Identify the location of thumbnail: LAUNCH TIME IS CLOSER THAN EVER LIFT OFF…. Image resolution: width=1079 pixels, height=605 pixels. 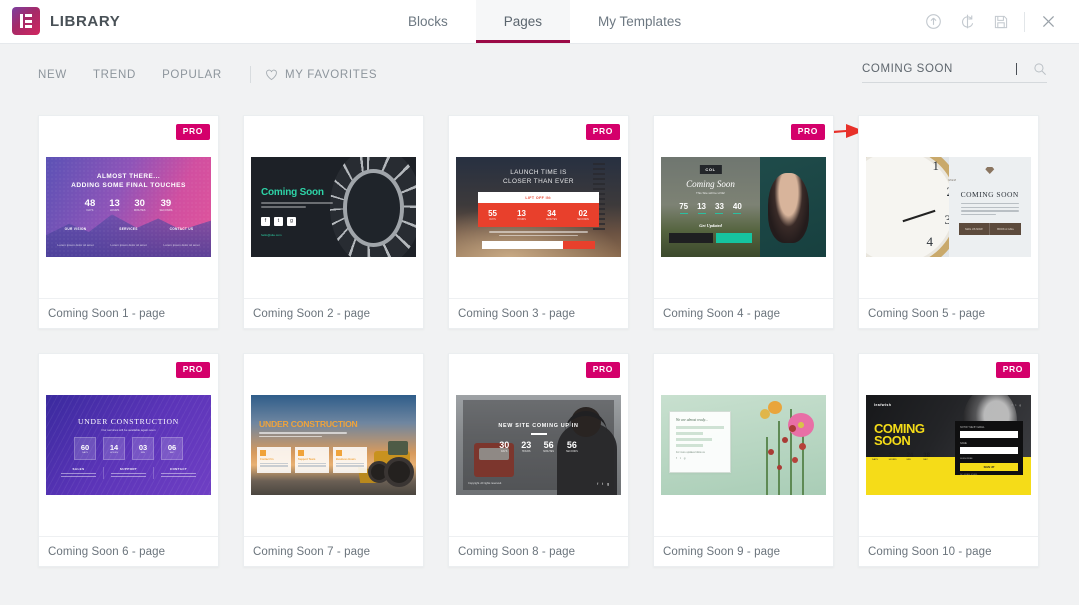
(538, 207).